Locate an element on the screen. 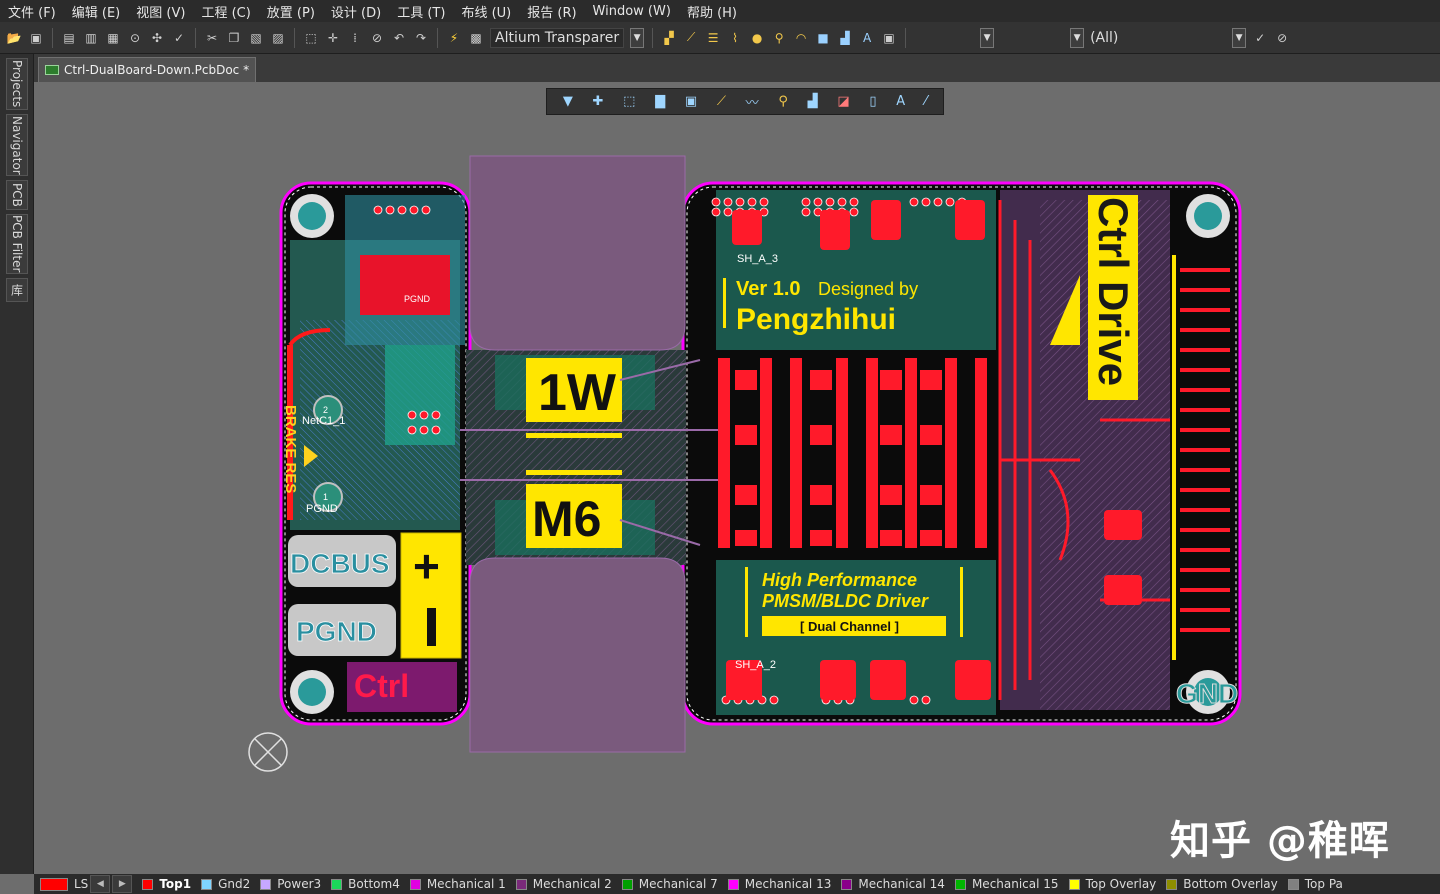 This screenshot has height=894, width=1440. component-place-icon: ▣ is located at coordinates (691, 101).